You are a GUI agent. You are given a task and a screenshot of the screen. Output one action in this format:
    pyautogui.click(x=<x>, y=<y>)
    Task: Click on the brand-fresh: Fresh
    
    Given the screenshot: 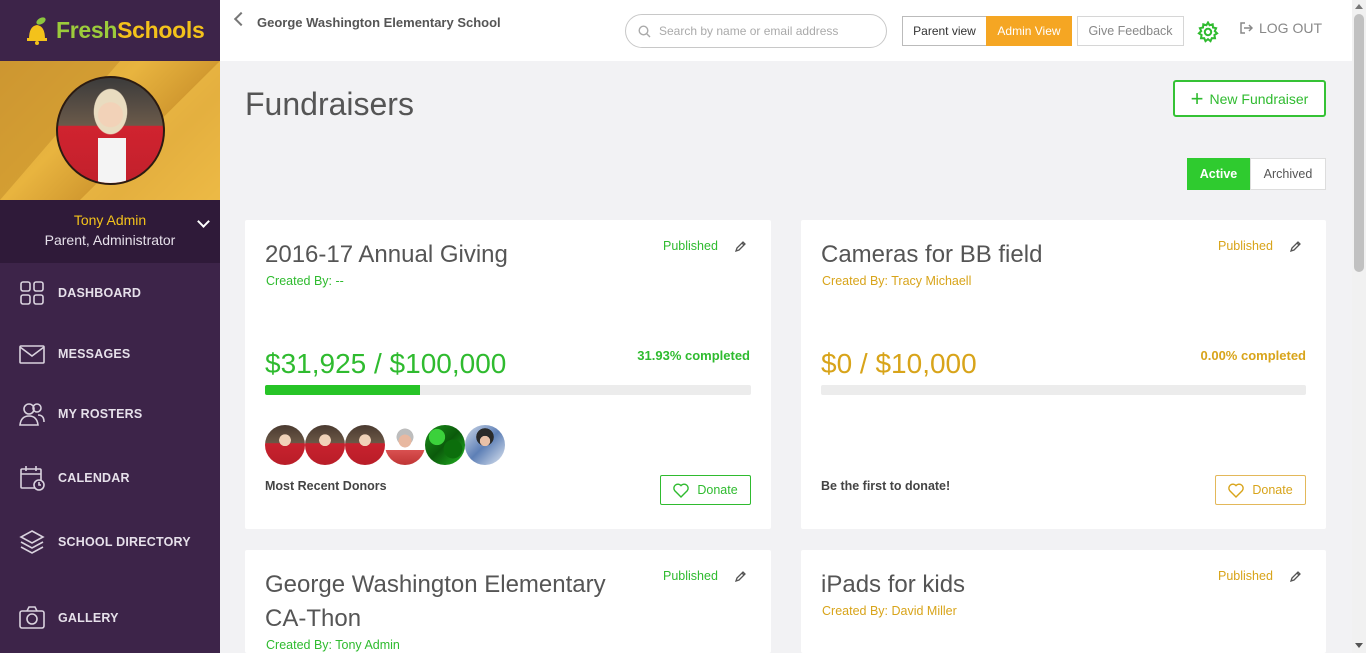 What is the action you would take?
    pyautogui.click(x=87, y=30)
    